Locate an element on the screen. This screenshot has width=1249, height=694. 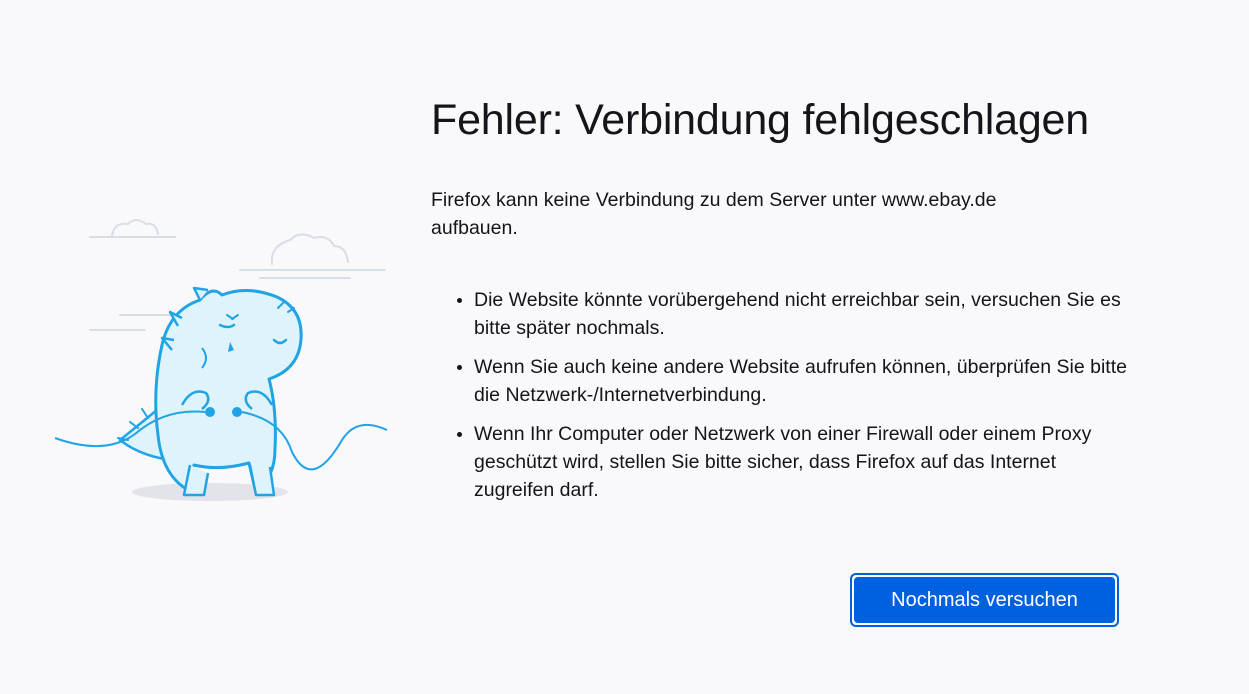
page-title: Fehler: Verbindung fehlgeschlagen is located at coordinates (760, 120).